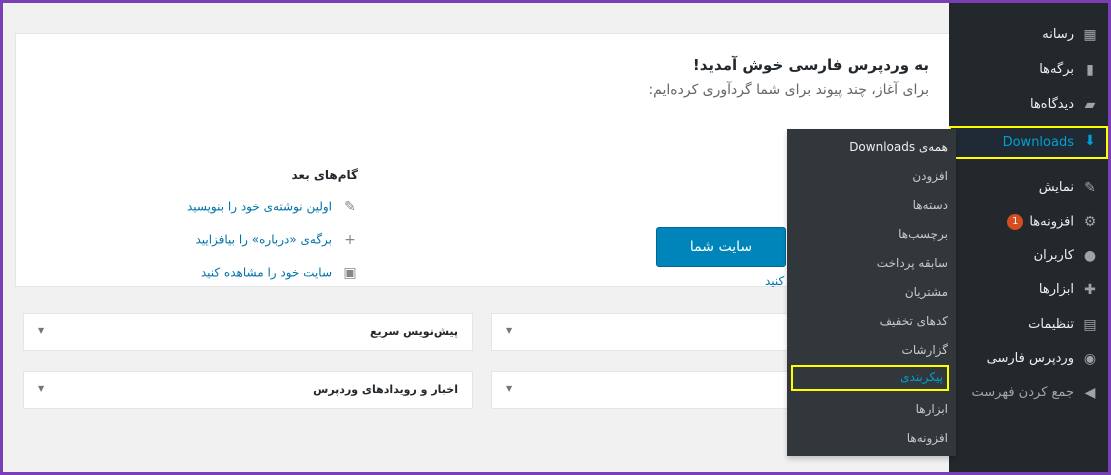 The width and height of the screenshot is (1111, 475). Describe the element at coordinates (248, 332) in the screenshot. I see `quick-draft-widget: پیش‌نویس سریع ▼` at that location.